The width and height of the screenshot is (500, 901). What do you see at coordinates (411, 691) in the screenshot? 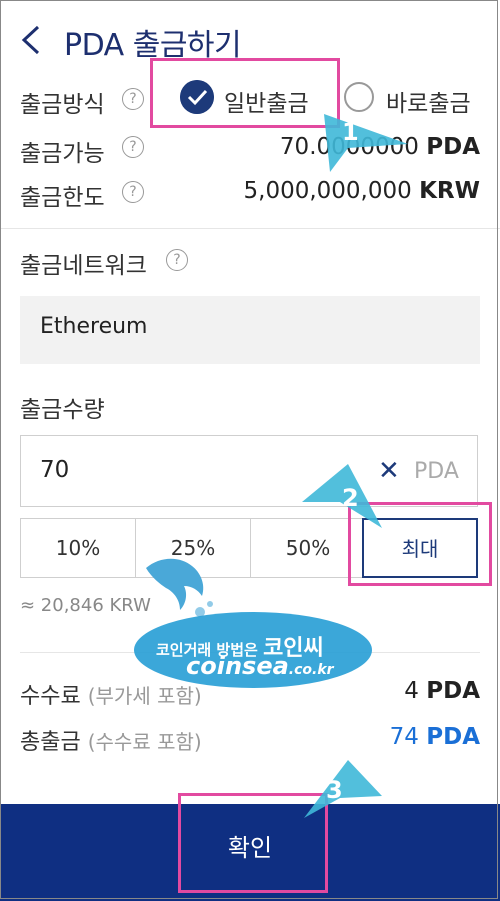
I see `fee-amount: 4` at bounding box center [411, 691].